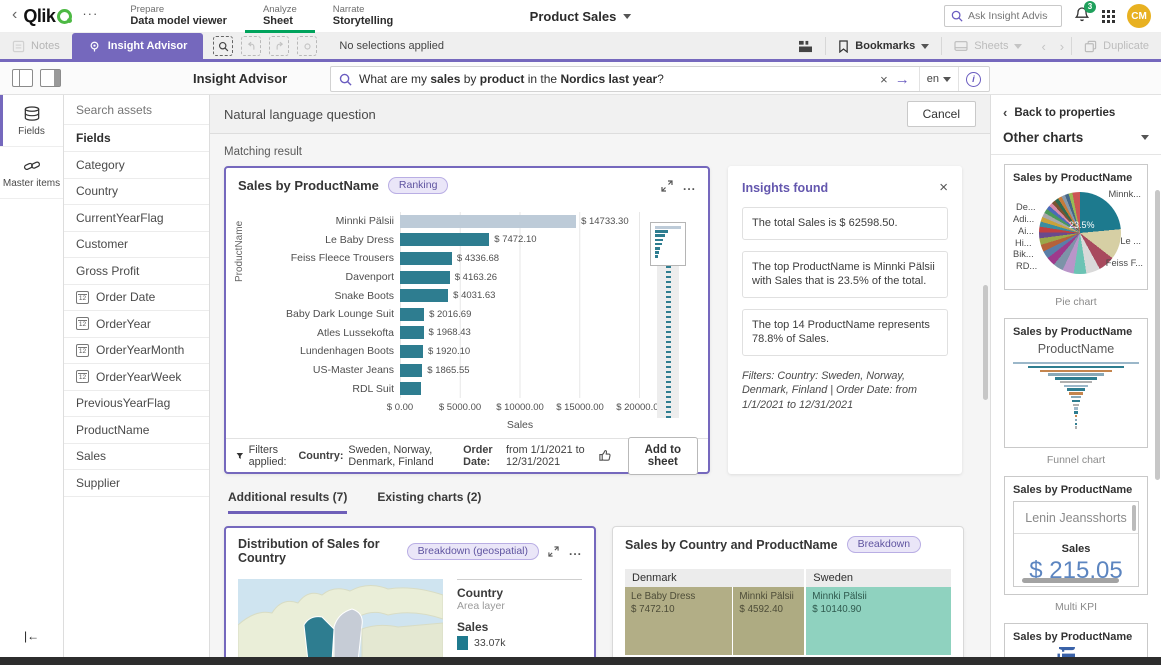  What do you see at coordinates (1043, 46) in the screenshot?
I see `previous-sheet-icon: ‹` at bounding box center [1043, 46].